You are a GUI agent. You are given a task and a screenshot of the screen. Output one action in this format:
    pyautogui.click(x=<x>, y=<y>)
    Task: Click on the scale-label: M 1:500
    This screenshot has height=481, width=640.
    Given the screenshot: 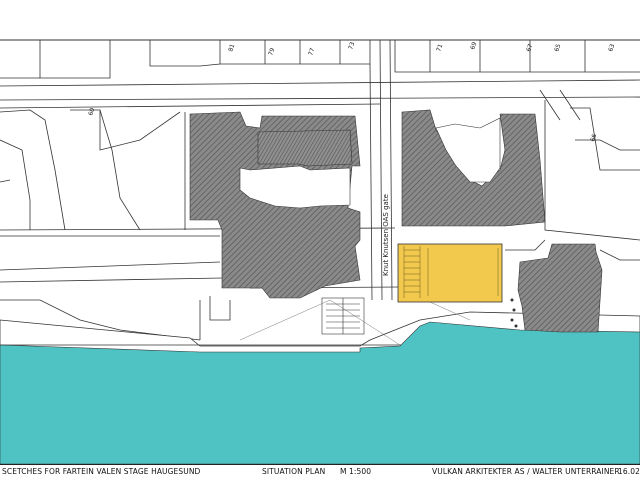 What is the action you would take?
    pyautogui.click(x=356, y=471)
    